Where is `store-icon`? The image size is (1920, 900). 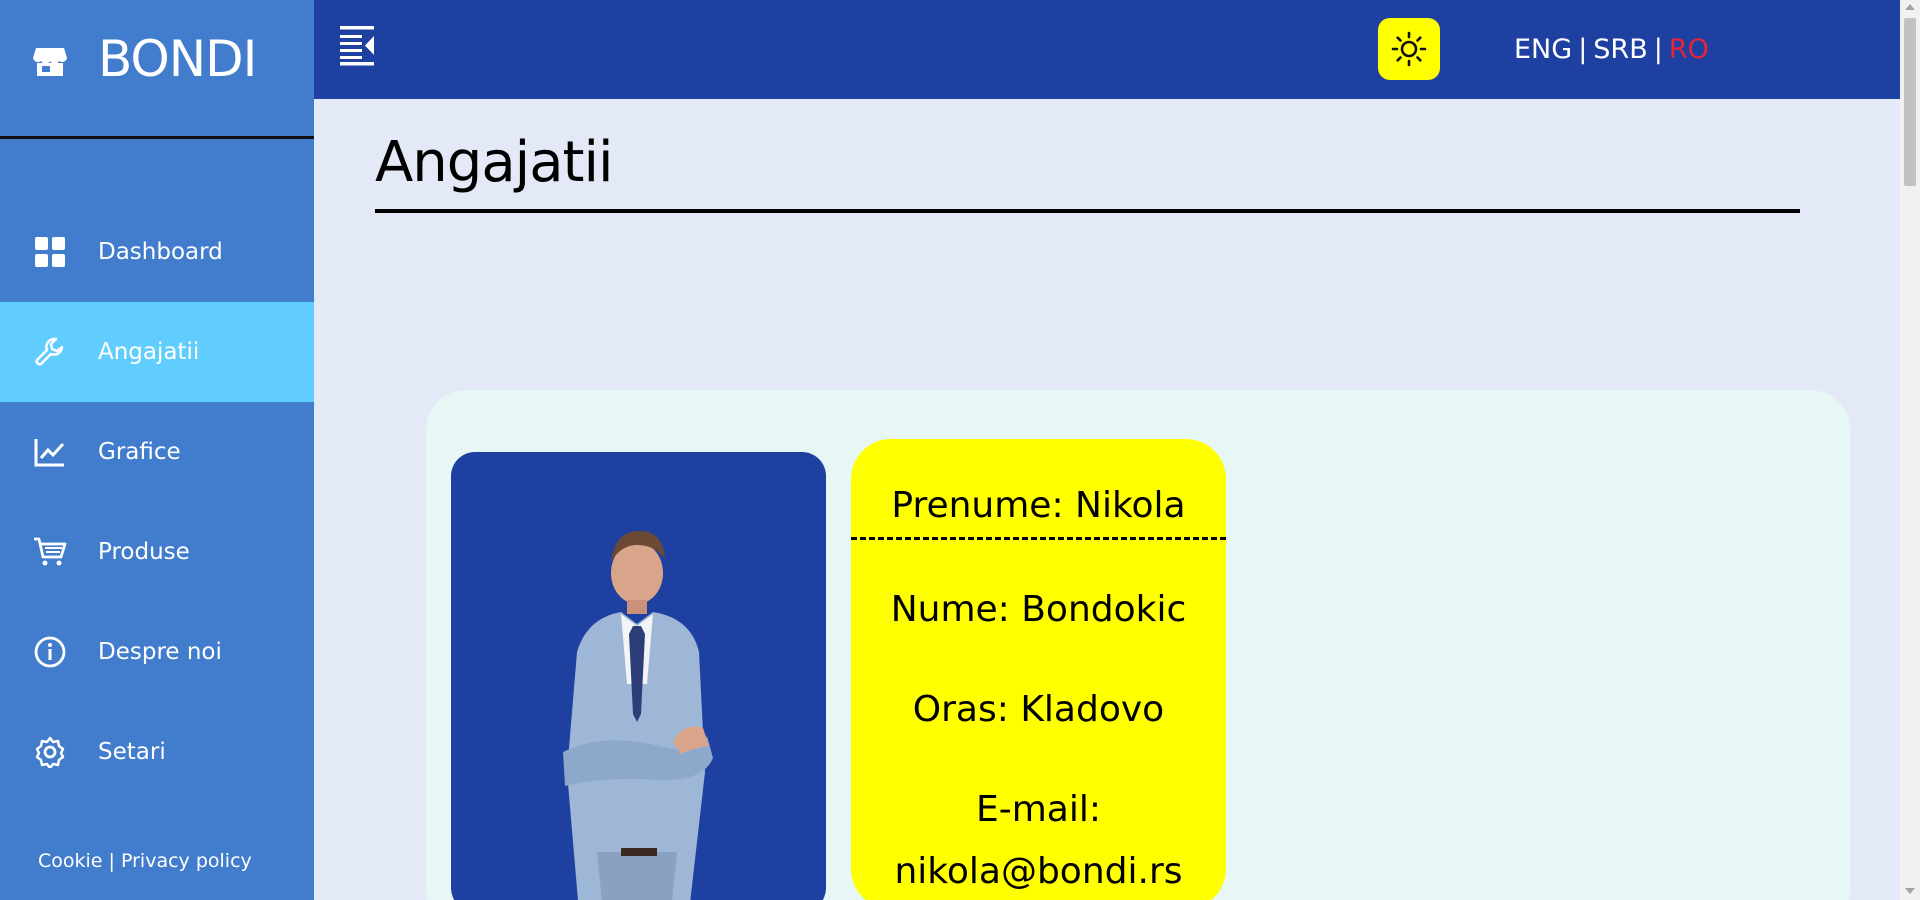 store-icon is located at coordinates (50, 62).